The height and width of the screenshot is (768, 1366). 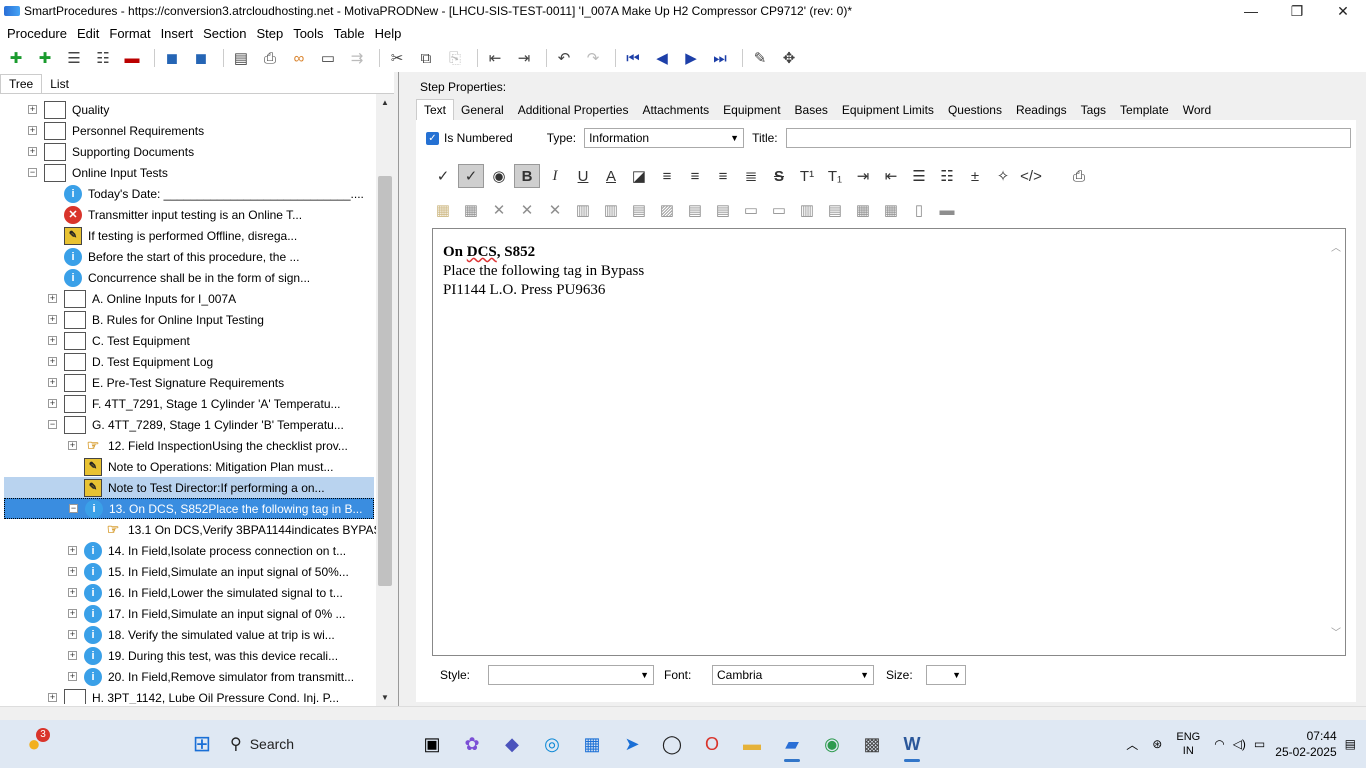 What do you see at coordinates (1343, 11) in the screenshot?
I see `close-button: ✕` at bounding box center [1343, 11].